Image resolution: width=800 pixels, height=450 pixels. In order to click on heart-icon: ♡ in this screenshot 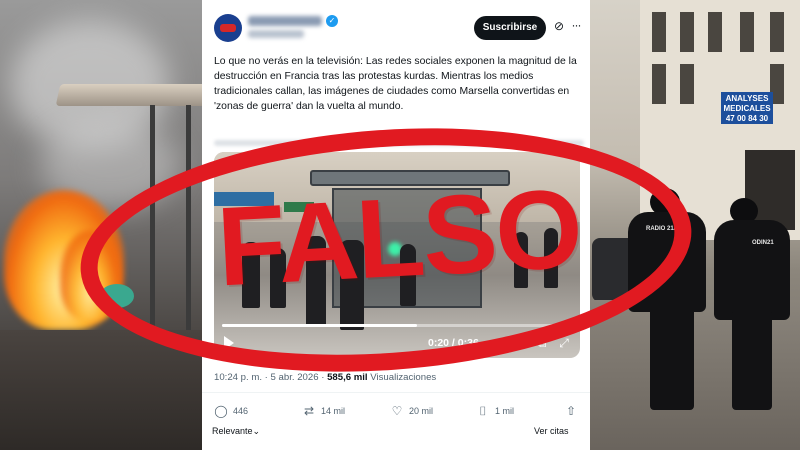, I will do `click(397, 411)`.